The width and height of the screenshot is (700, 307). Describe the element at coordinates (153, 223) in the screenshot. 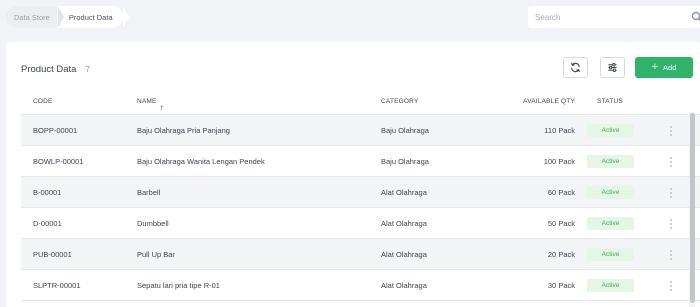

I see `cell-name: Dumbbell` at that location.